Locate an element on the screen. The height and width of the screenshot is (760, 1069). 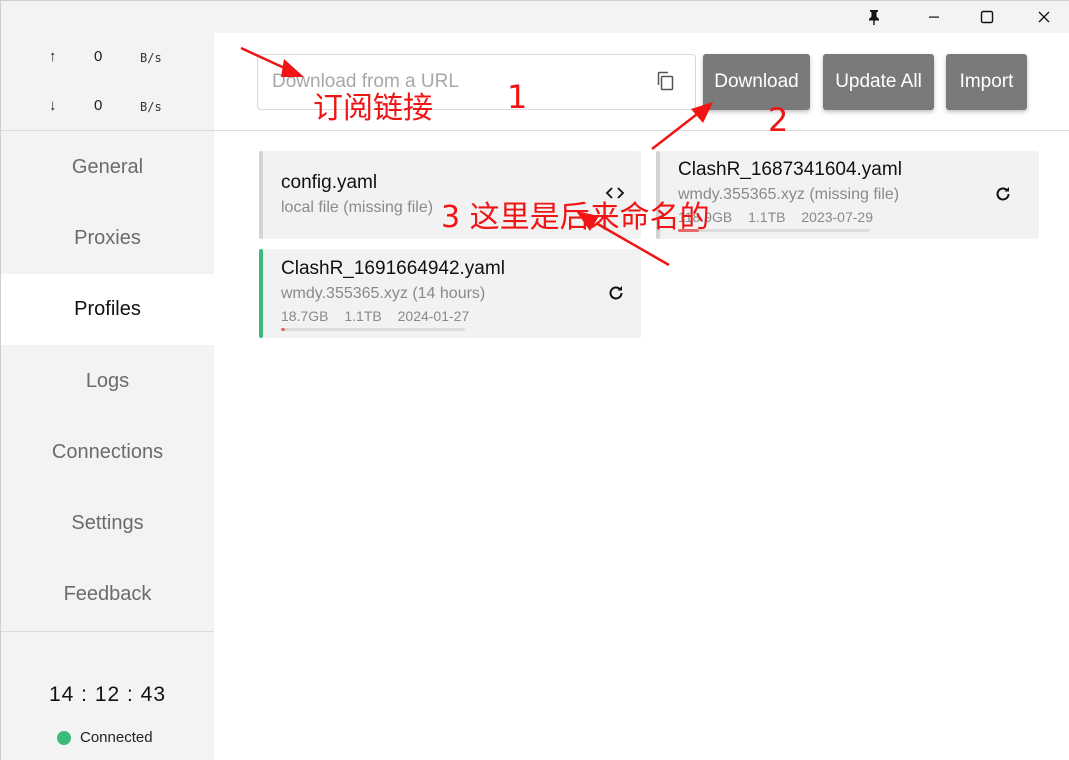
download-unit: B/s is located at coordinates (151, 107).